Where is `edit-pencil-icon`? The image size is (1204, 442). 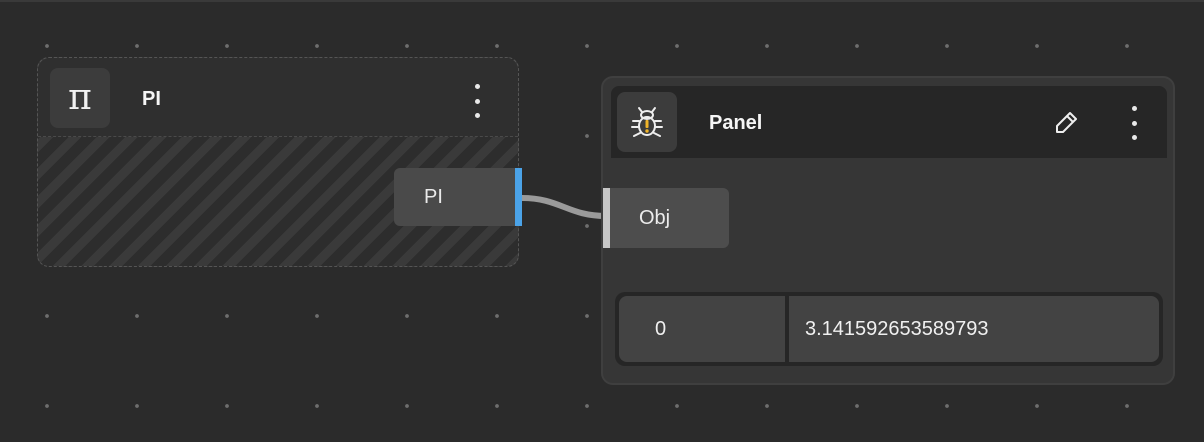 edit-pencil-icon is located at coordinates (1066, 123).